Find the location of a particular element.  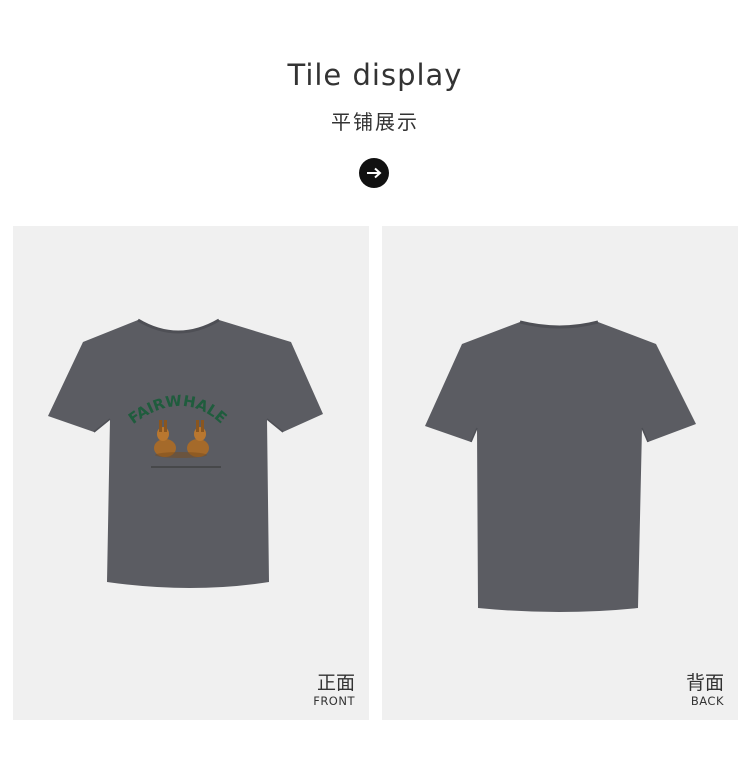

tshirt-front-image: FAIRWHALE is located at coordinates (185, 453).